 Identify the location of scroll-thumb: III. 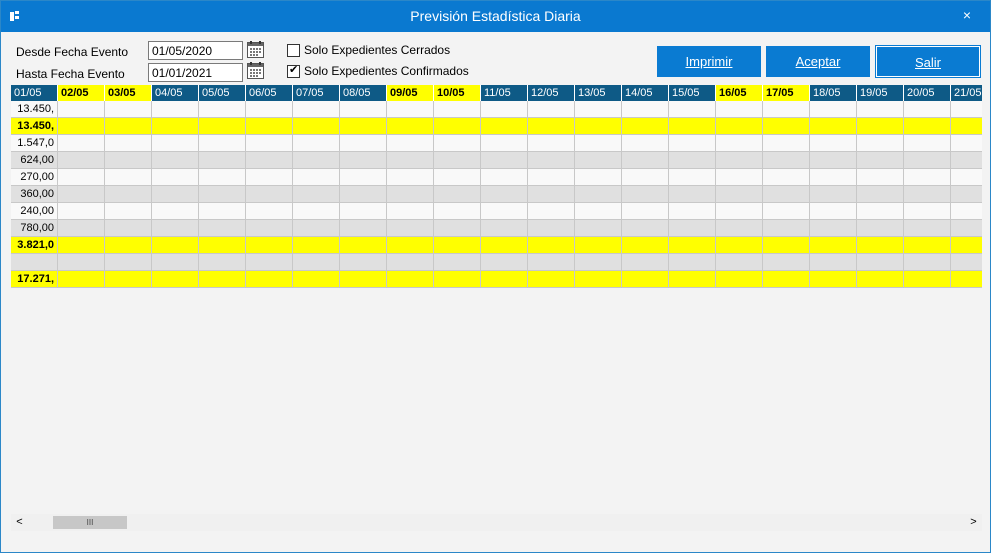
(90, 522).